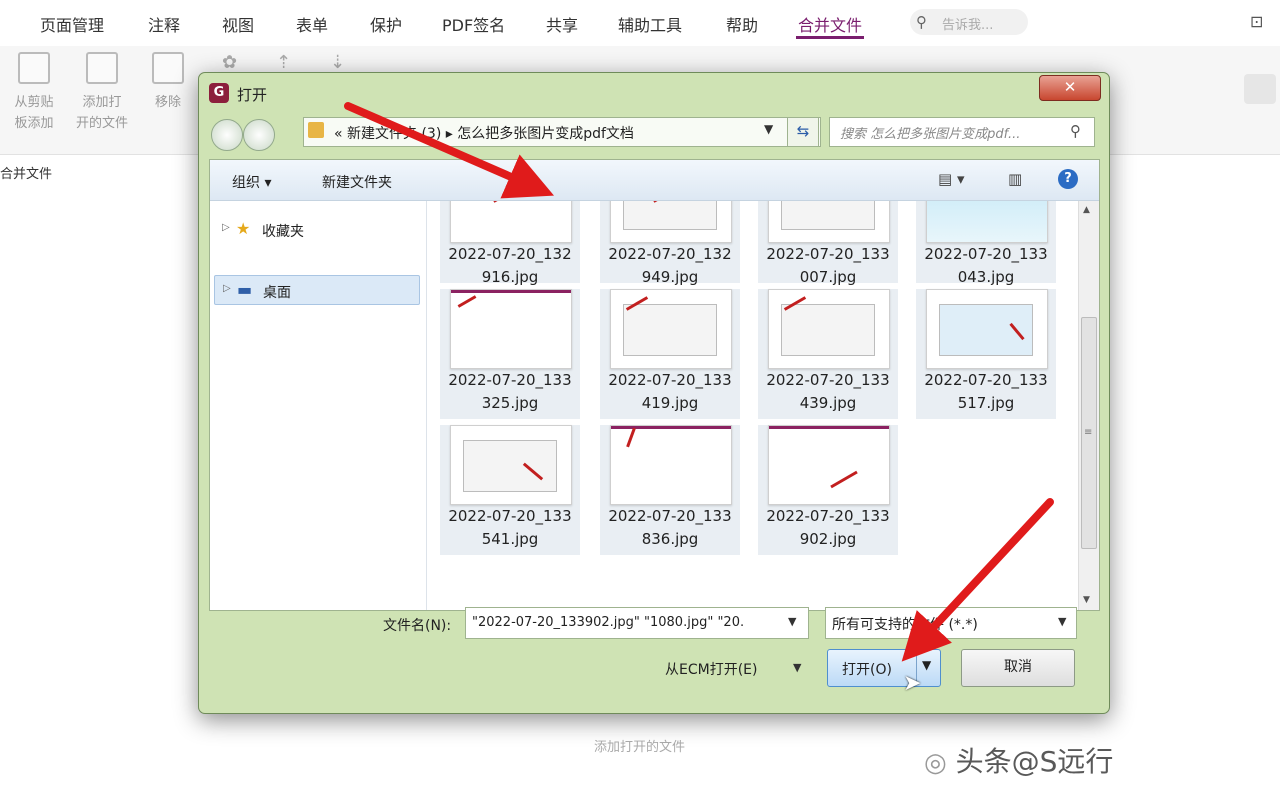 Image resolution: width=1280 pixels, height=800 pixels. Describe the element at coordinates (1068, 179) in the screenshot. I see `help-icon: ?` at that location.